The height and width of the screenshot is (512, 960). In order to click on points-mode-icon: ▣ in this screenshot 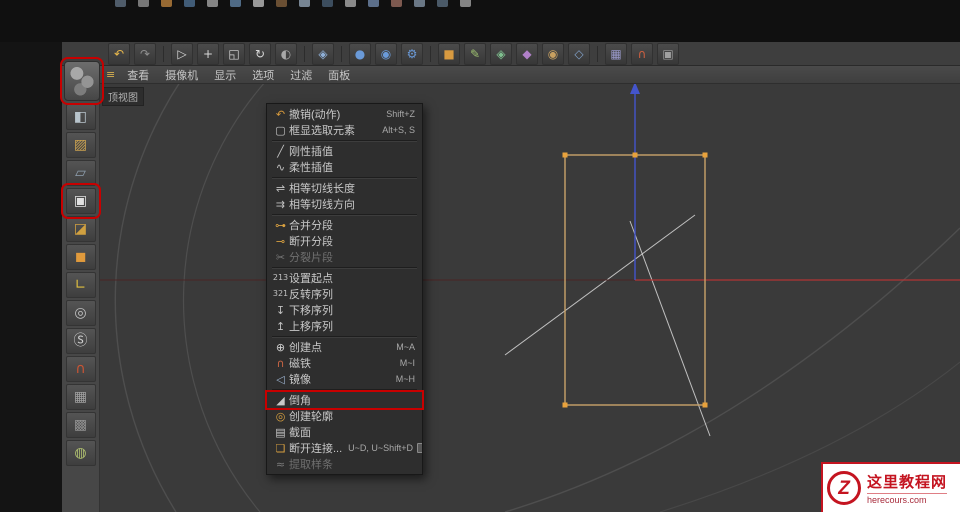, I will do `click(80, 201)`.